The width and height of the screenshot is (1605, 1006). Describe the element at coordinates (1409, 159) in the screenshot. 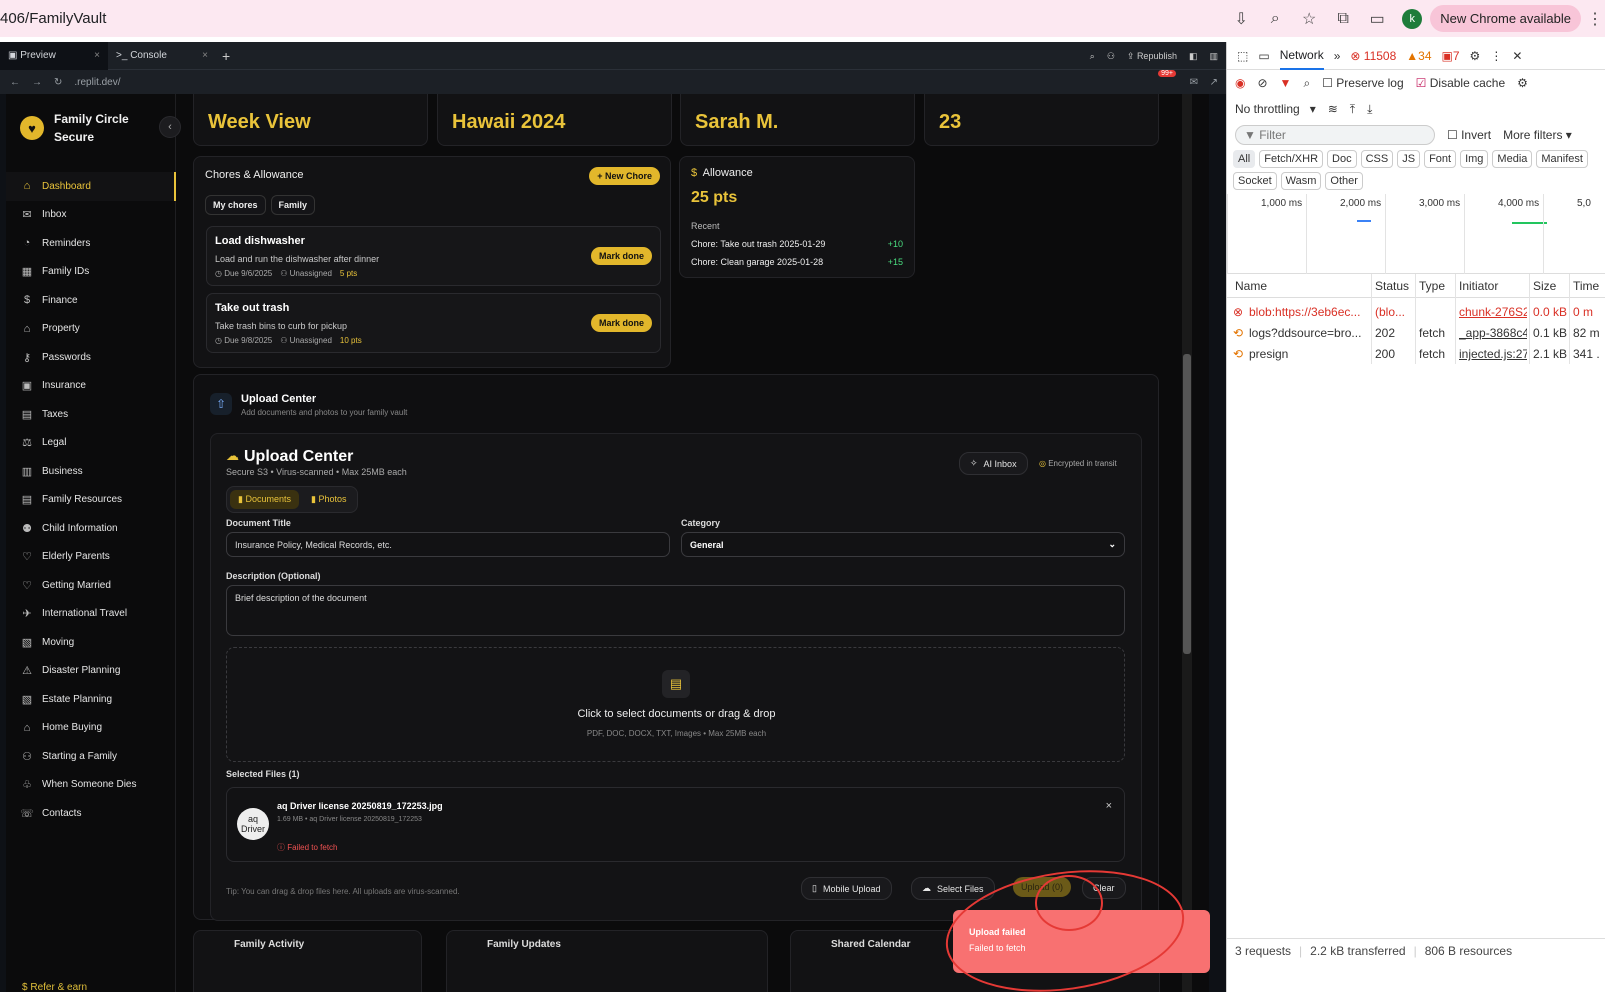

I see `type-filter-js: JS` at that location.